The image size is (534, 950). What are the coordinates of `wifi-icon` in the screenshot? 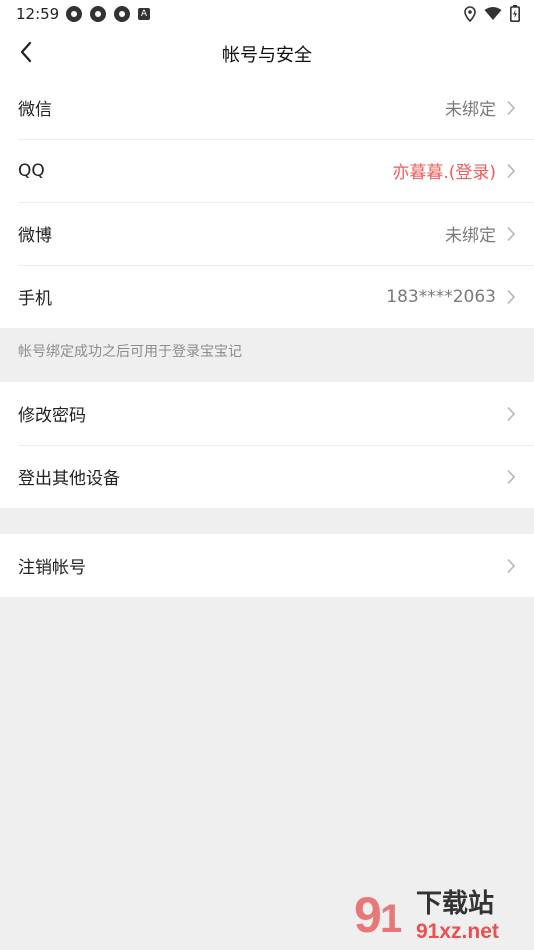 It's located at (493, 13).